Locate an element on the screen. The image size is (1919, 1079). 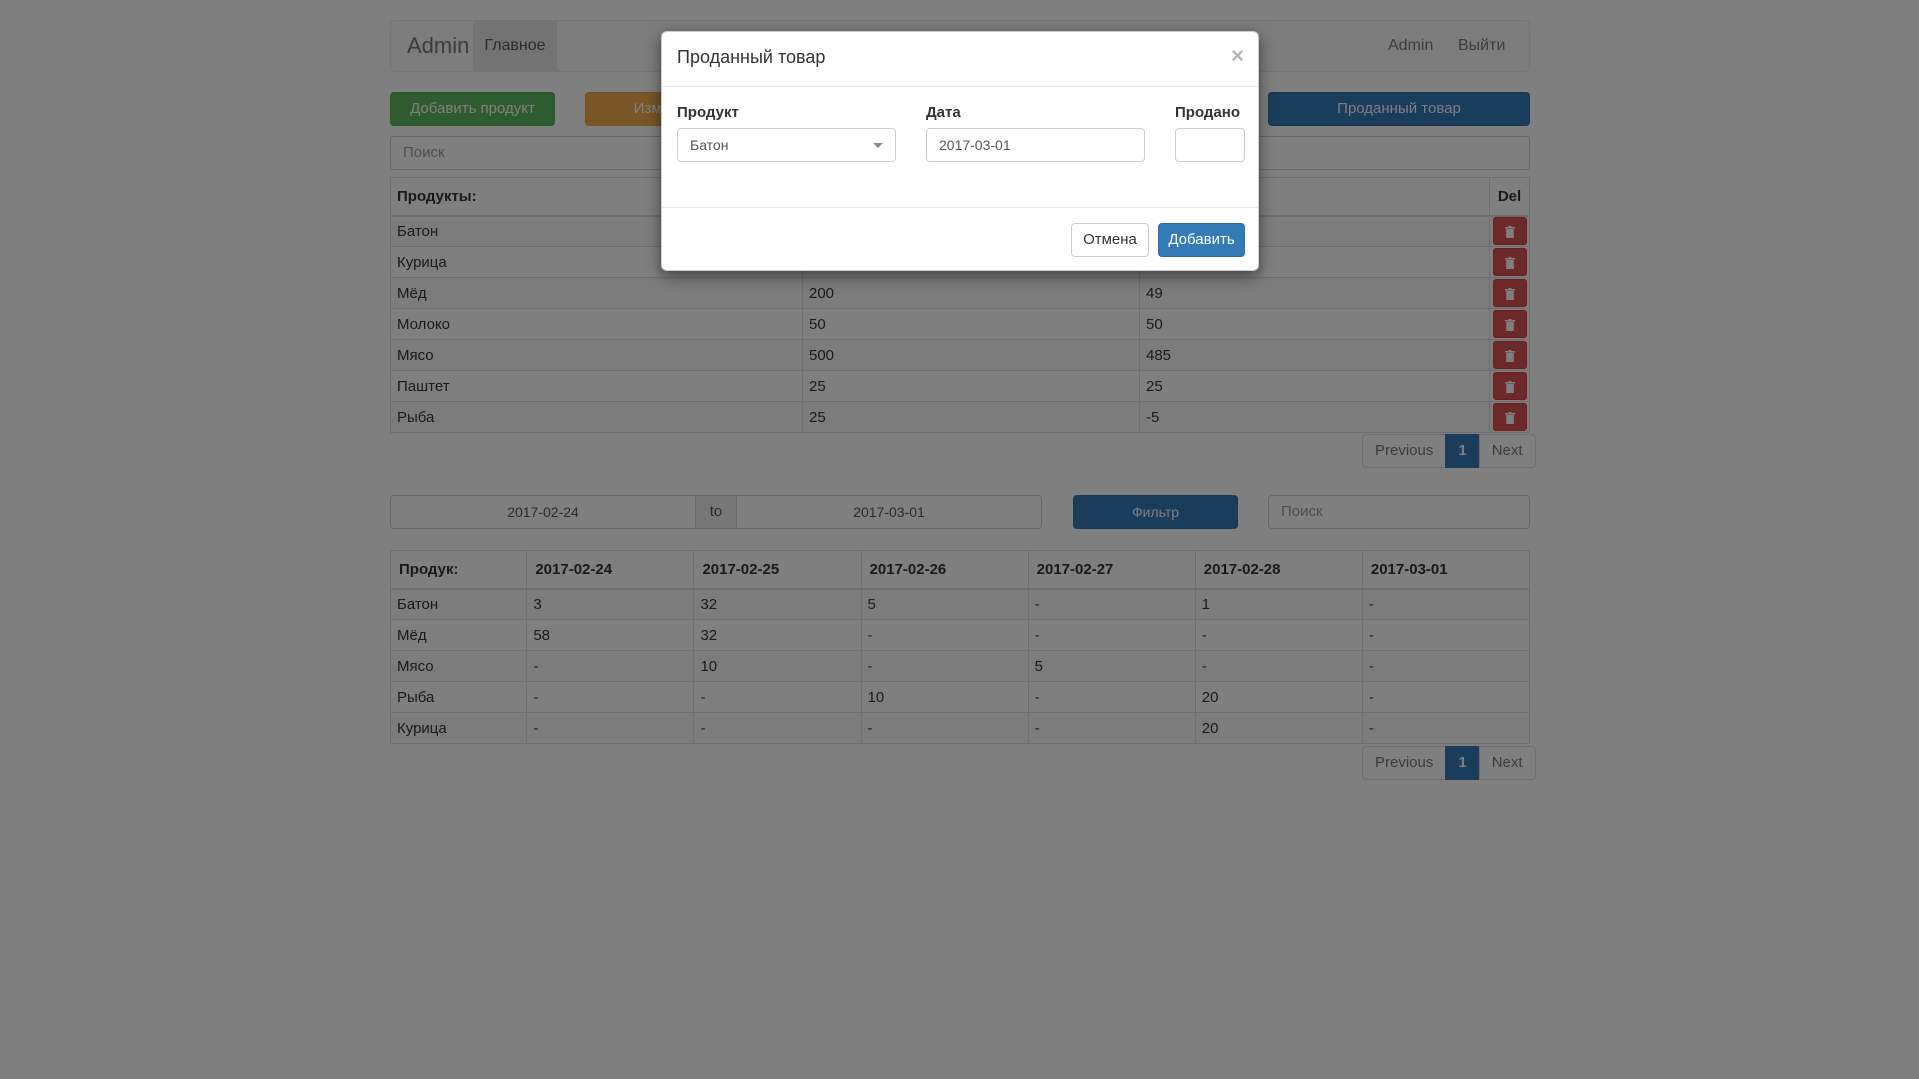
product-select: Батон is located at coordinates (786, 145).